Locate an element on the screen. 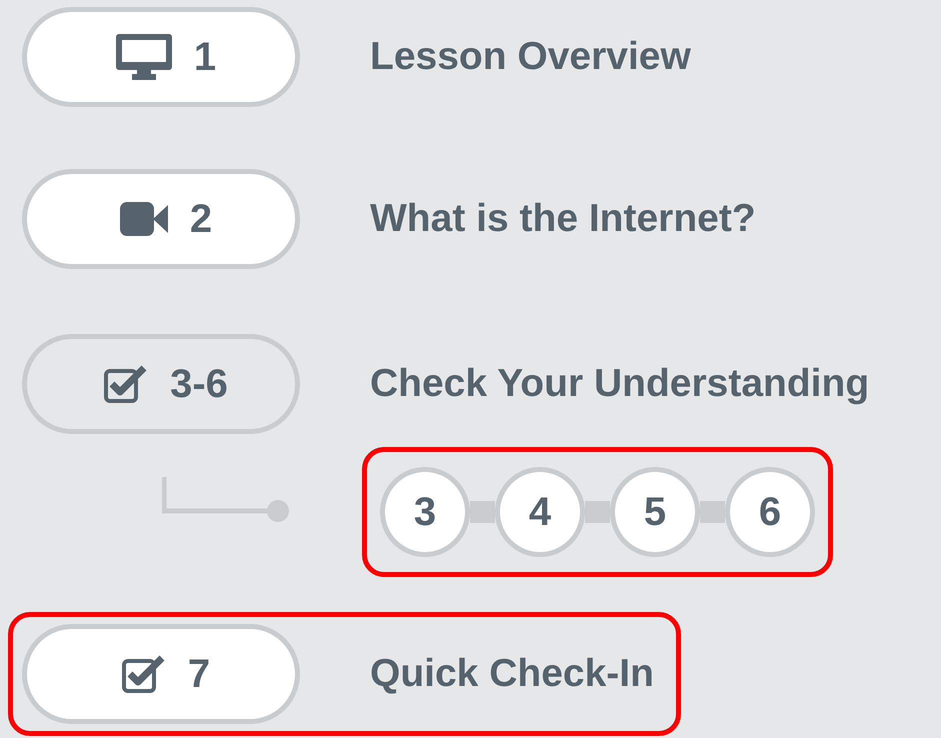 This screenshot has height=738, width=941. lesson-title: What is the Internet? is located at coordinates (563, 219).